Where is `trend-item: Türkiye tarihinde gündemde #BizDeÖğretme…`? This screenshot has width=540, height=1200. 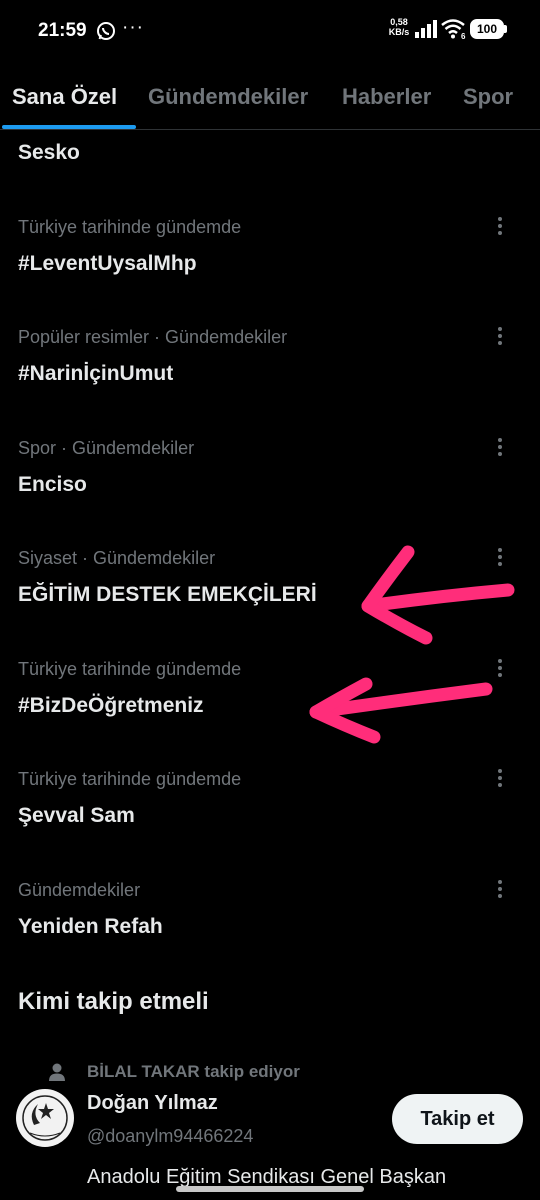
trend-item: Türkiye tarihinde gündemde #BizDeÖğretme… is located at coordinates (270, 710).